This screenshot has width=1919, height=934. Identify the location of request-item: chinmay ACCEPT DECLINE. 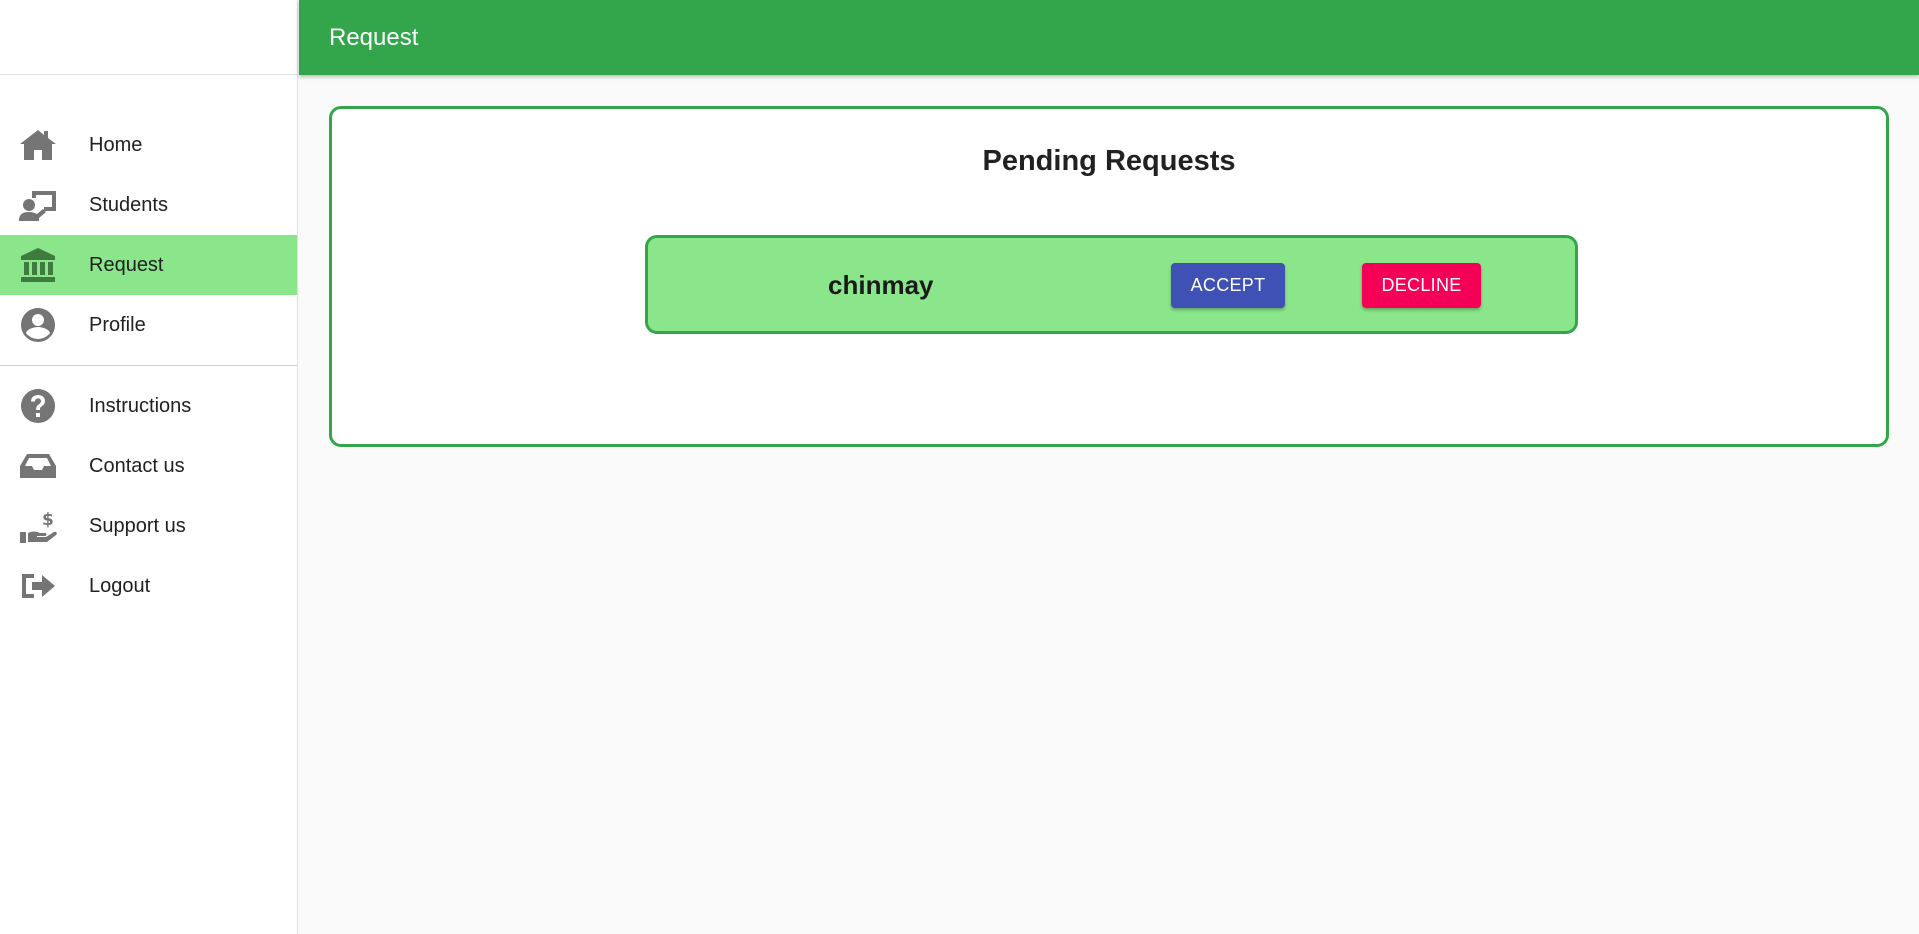
(1111, 284).